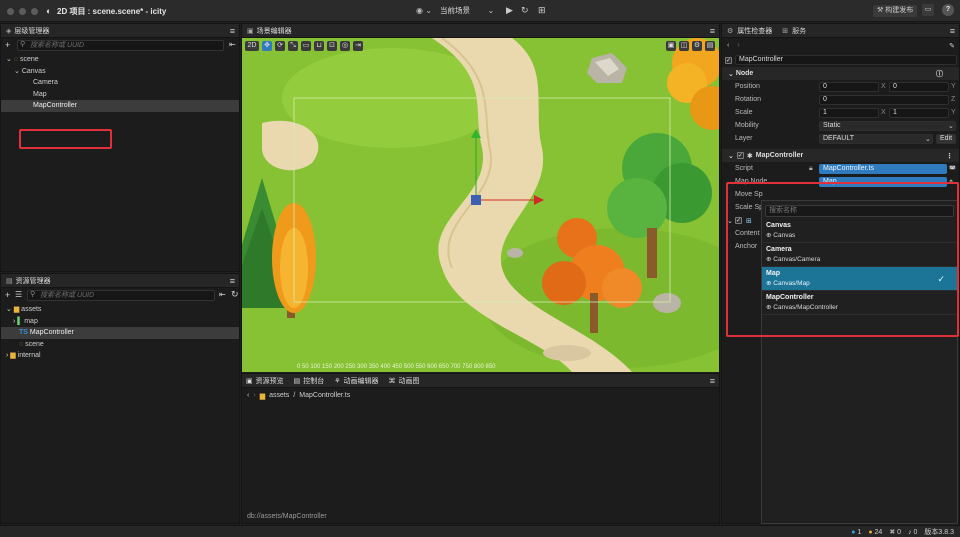 This screenshot has width=960, height=537. Describe the element at coordinates (919, 86) in the screenshot. I see `position-y-input: 0` at that location.